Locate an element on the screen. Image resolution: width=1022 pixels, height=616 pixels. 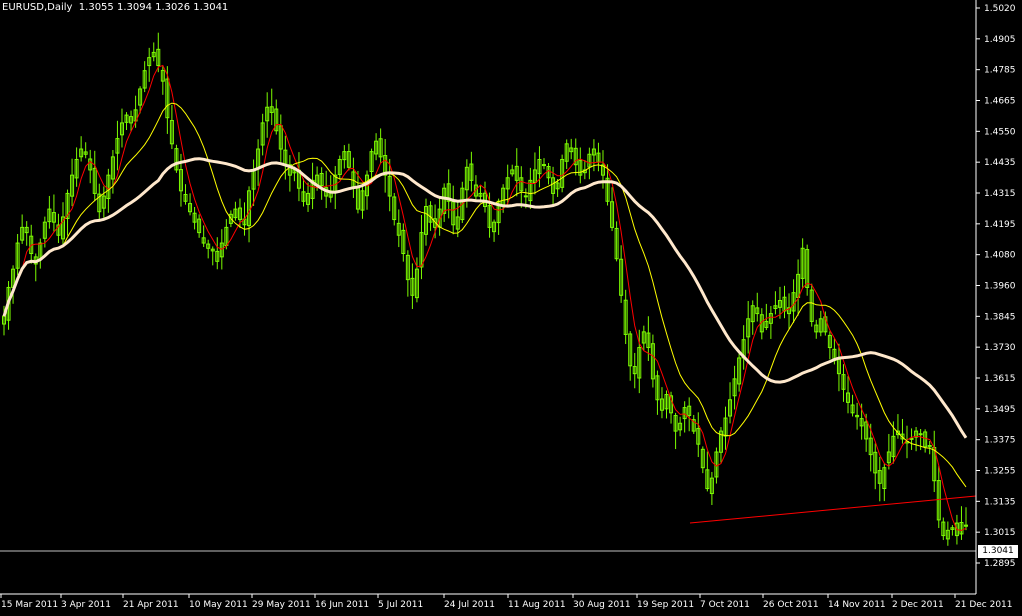
x-tick-label: 24 Jul 2011 is located at coordinates (469, 605).